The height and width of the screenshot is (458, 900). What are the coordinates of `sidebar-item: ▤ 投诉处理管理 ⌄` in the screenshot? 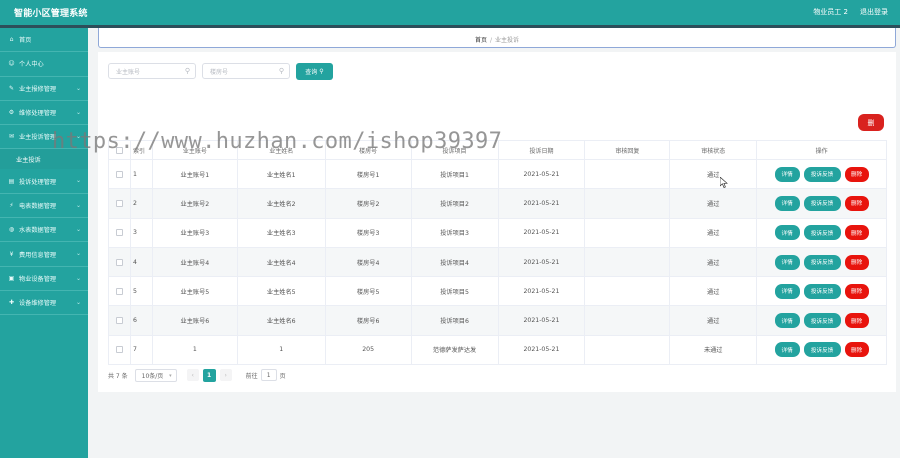 It's located at (44, 181).